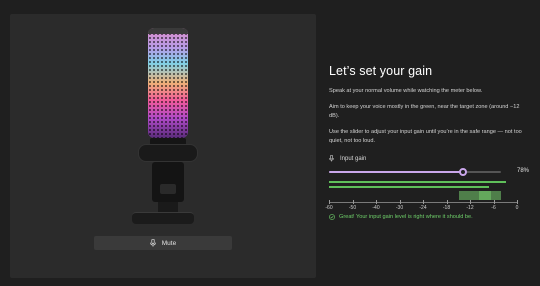  What do you see at coordinates (429, 158) in the screenshot?
I see `input-gain-header: Input gain` at bounding box center [429, 158].